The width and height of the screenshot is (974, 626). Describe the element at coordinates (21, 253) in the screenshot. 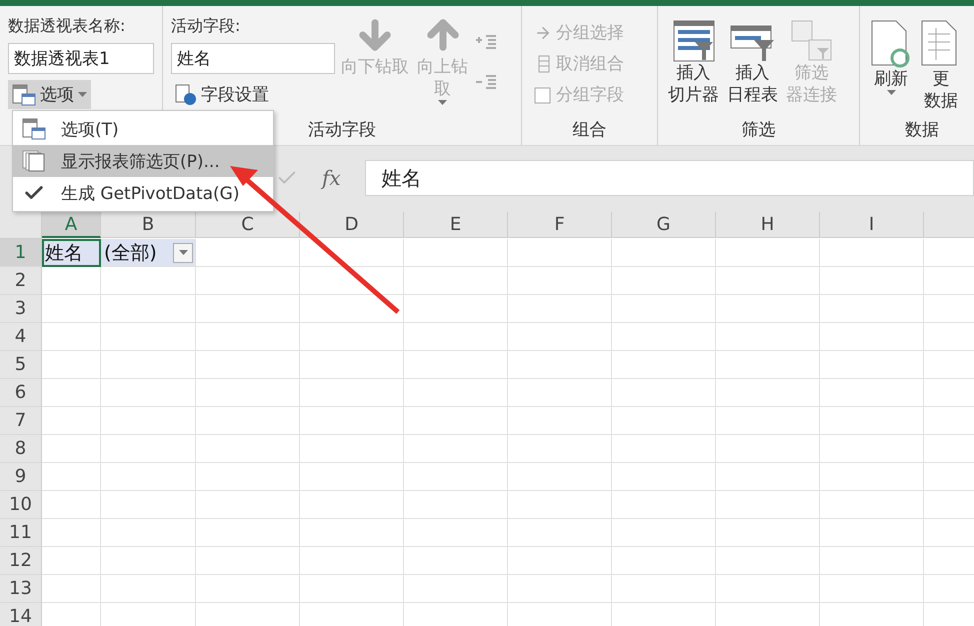

I see `row-header: 1` at that location.